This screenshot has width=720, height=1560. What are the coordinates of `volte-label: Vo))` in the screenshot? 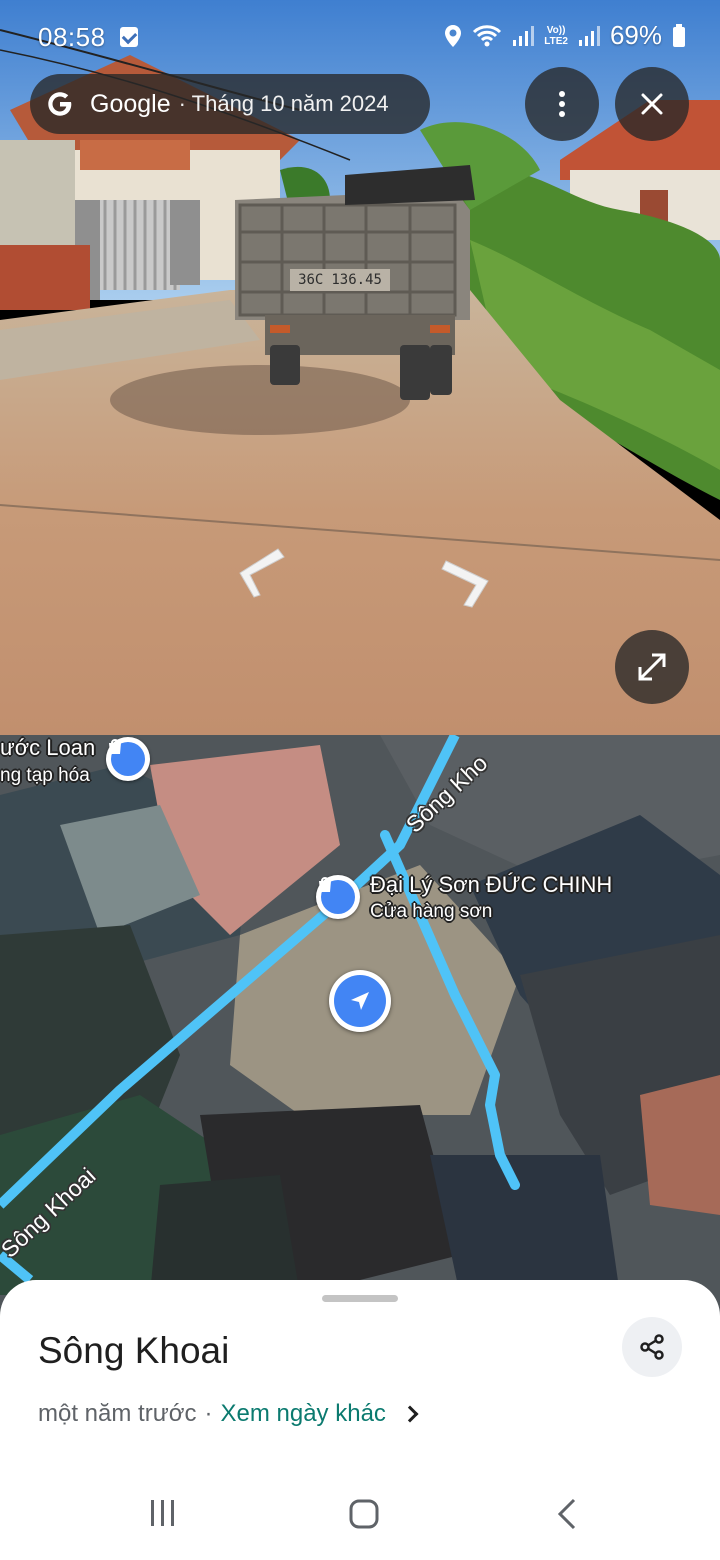 It's located at (556, 30).